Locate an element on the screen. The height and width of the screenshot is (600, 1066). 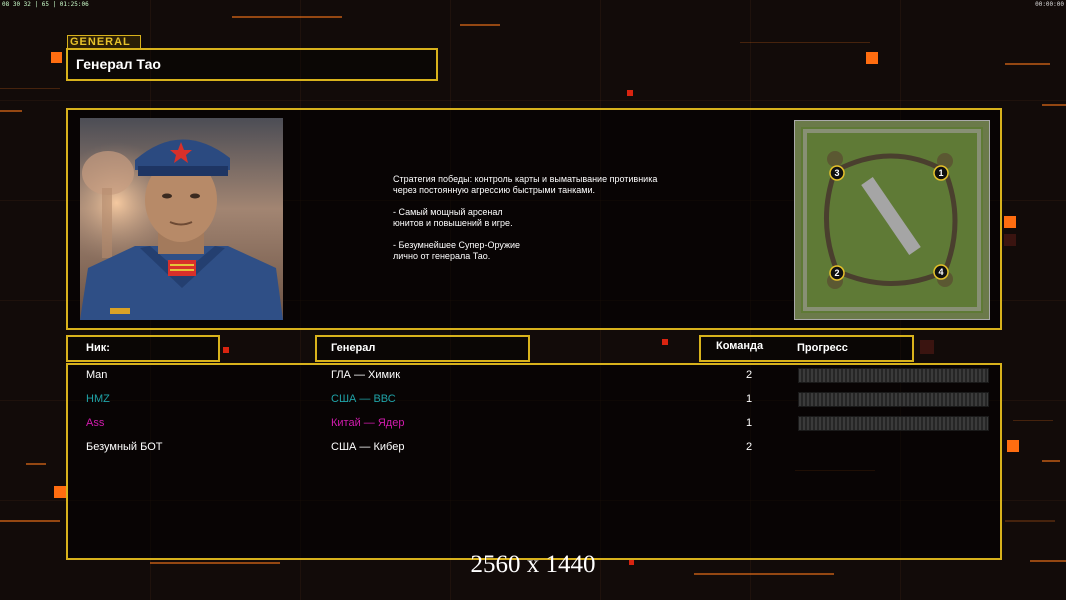
player-nick: Ass is located at coordinates (95, 423).